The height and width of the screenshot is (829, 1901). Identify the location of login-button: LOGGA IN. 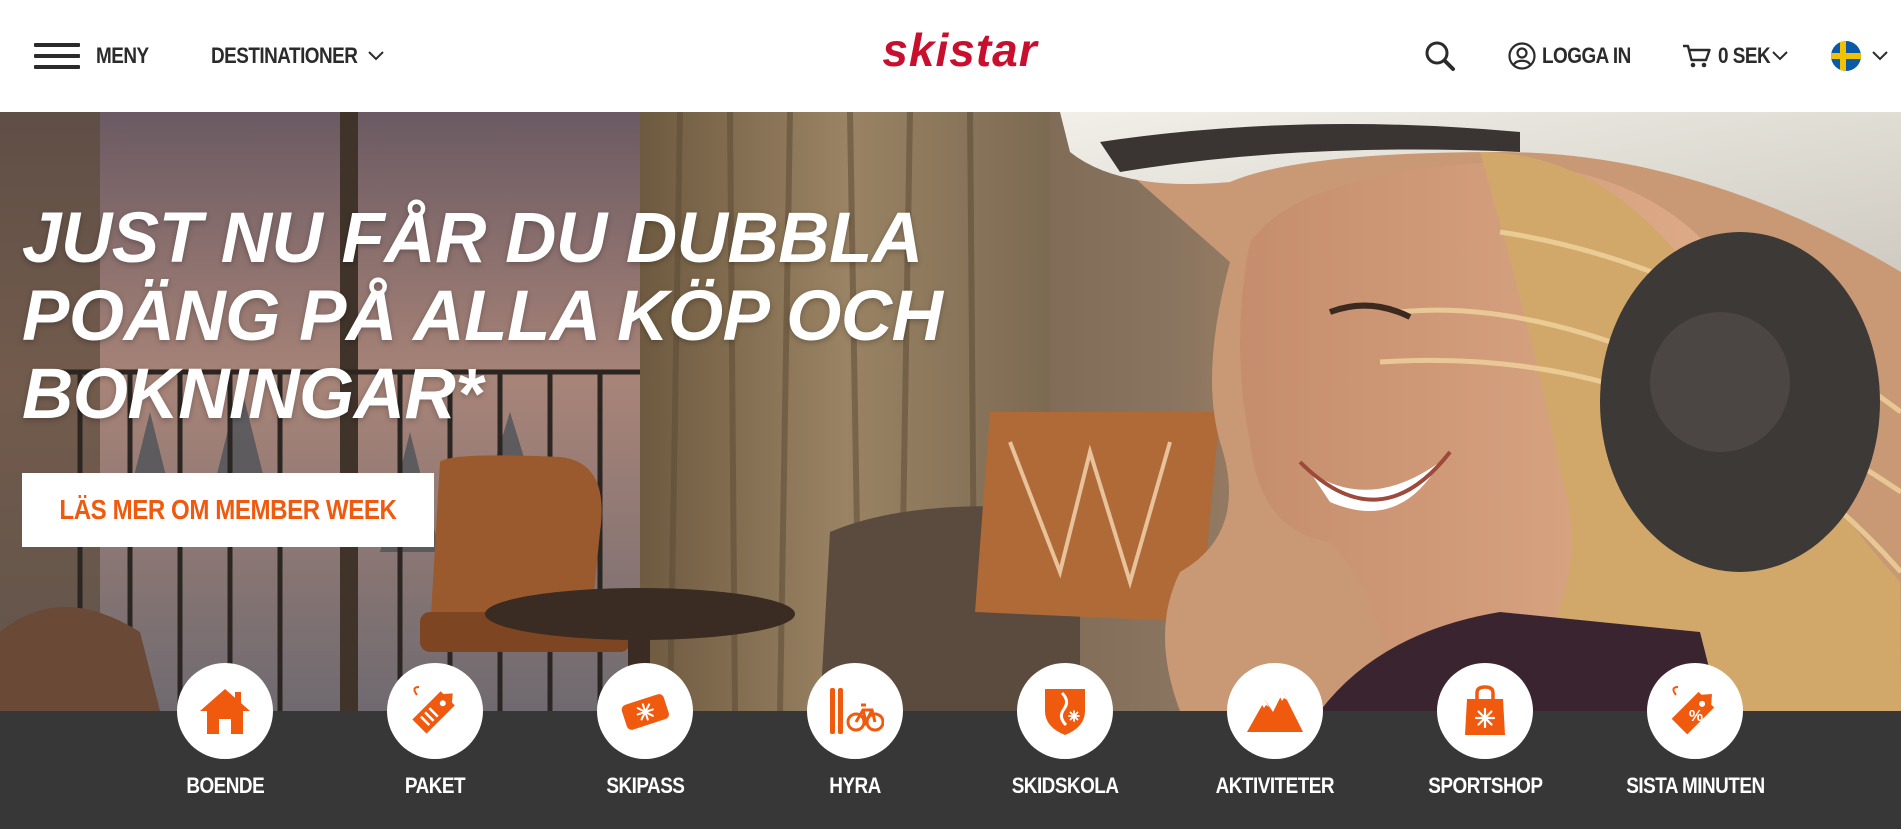
(1576, 56).